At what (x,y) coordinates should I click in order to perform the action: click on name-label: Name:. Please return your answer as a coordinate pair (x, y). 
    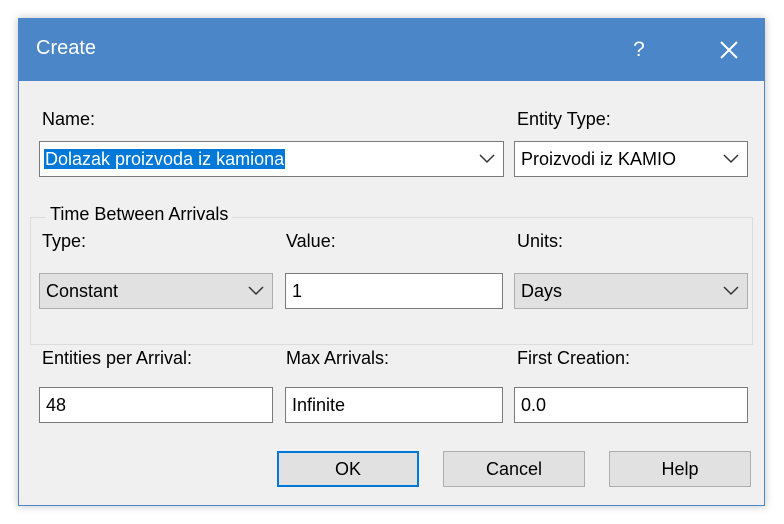
    Looking at the image, I should click on (69, 119).